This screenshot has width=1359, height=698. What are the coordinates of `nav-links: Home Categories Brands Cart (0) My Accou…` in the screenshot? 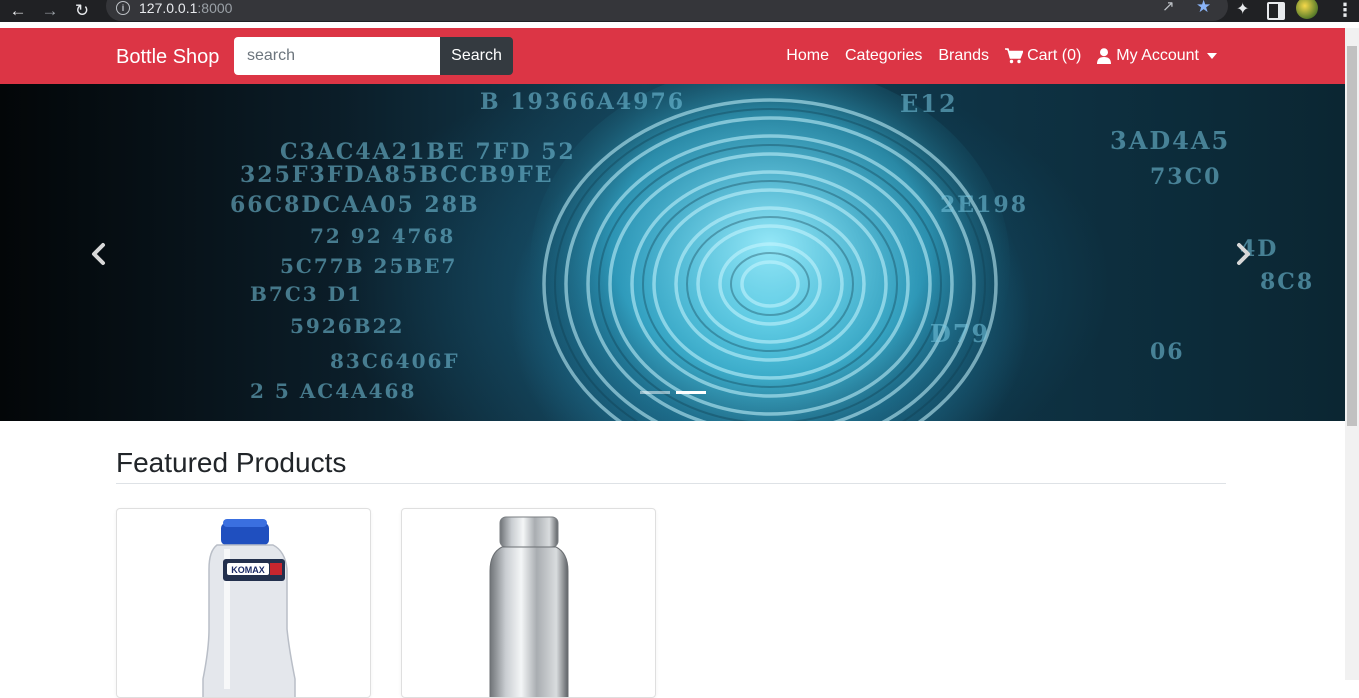 It's located at (1001, 56).